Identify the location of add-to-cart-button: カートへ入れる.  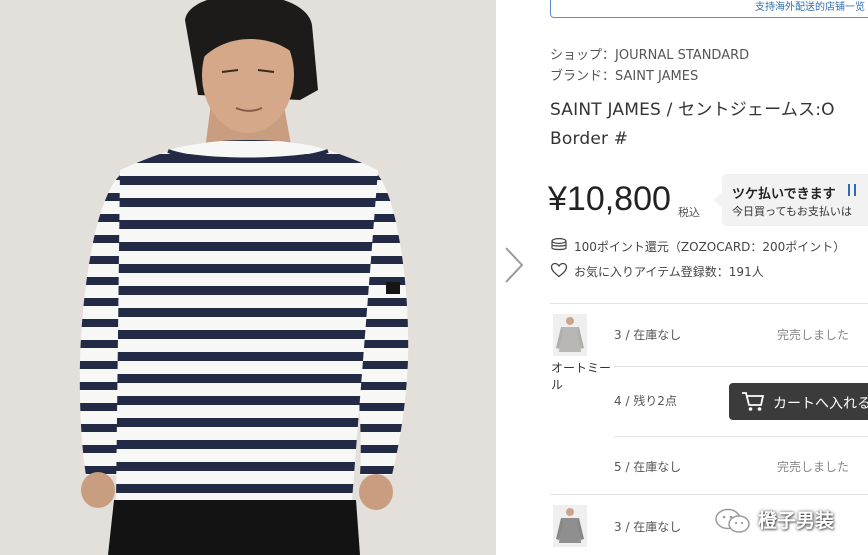
(798, 401).